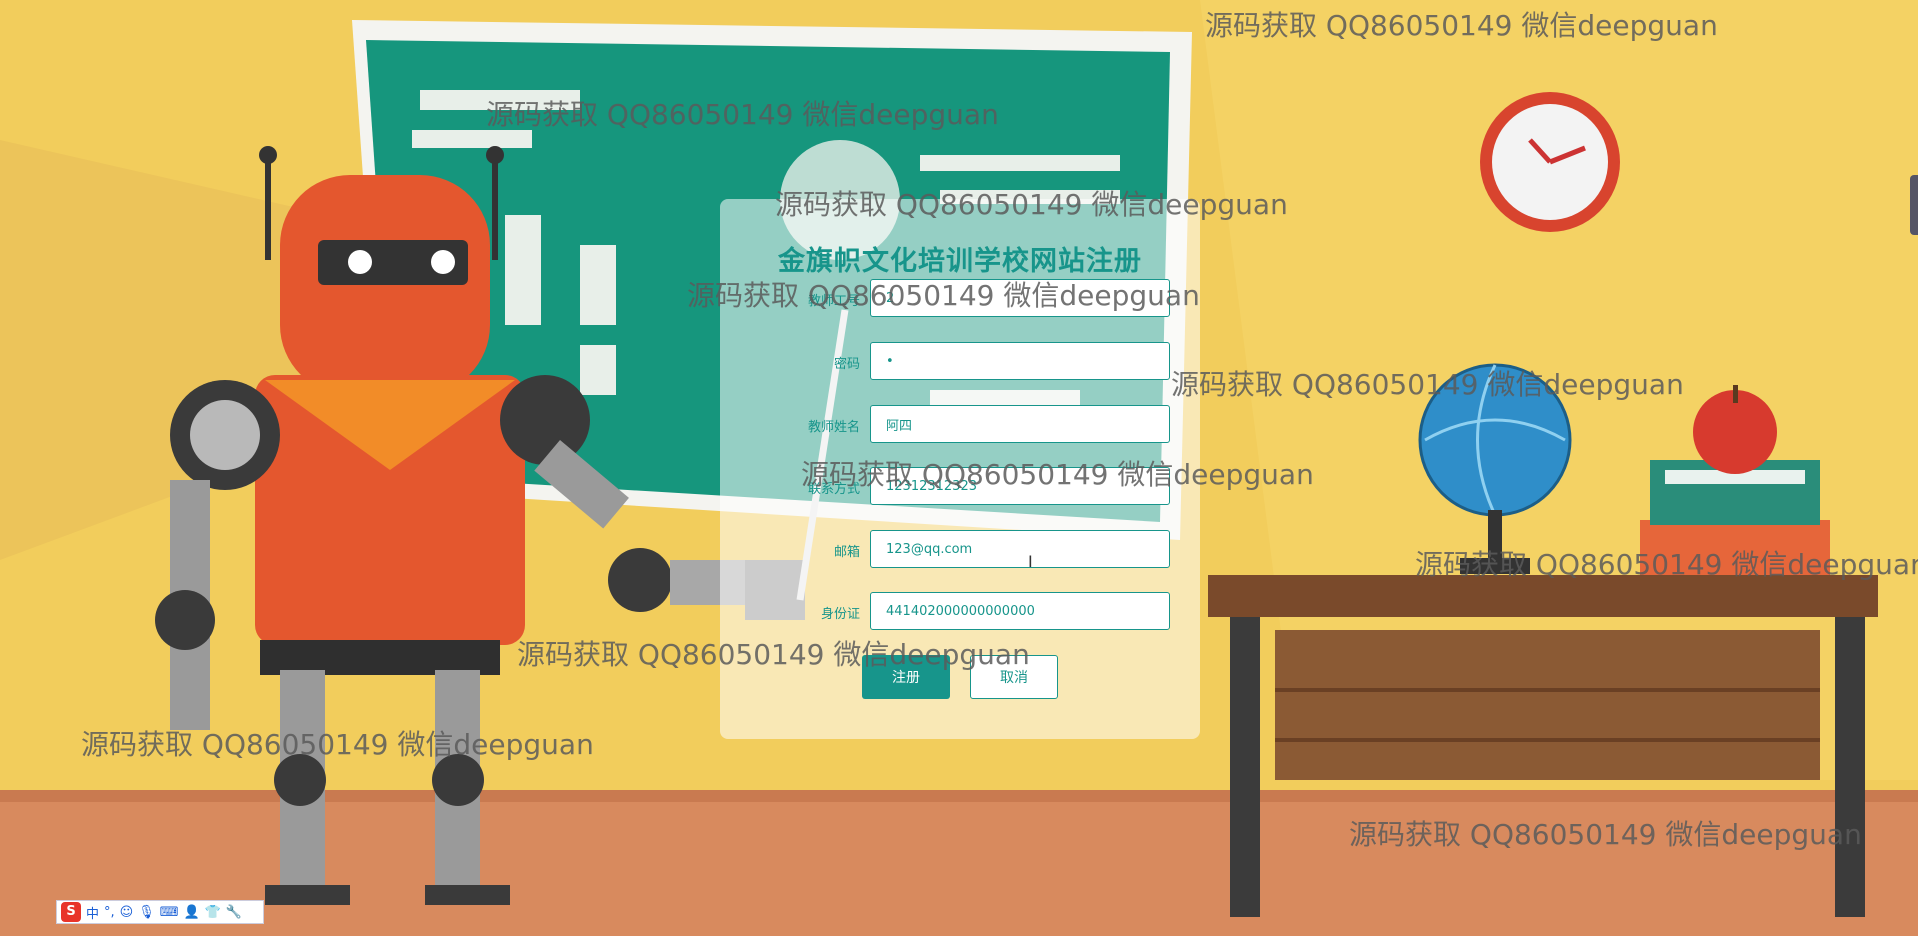  Describe the element at coordinates (833, 427) in the screenshot. I see `teacher-name-label: 教师姓名` at that location.